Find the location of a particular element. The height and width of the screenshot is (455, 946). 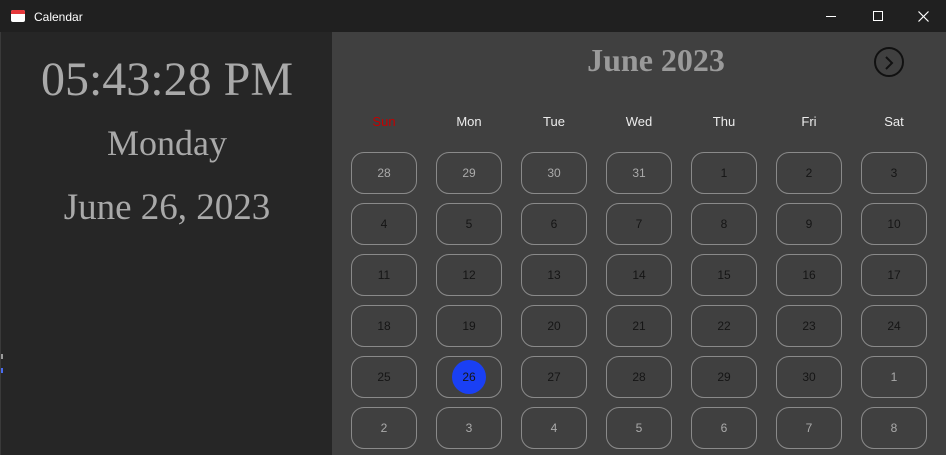

weekday-header-0: Sun is located at coordinates (384, 121).